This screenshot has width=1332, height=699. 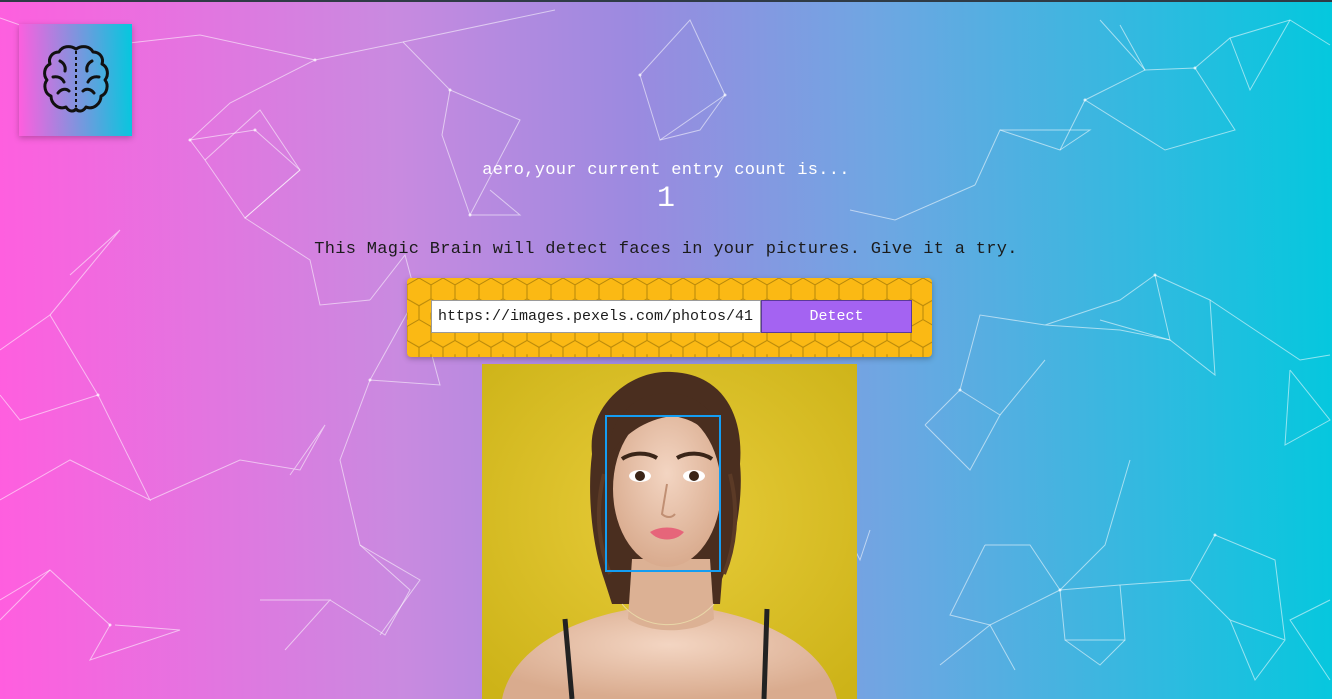 I want to click on image-url-input, so click(x=596, y=316).